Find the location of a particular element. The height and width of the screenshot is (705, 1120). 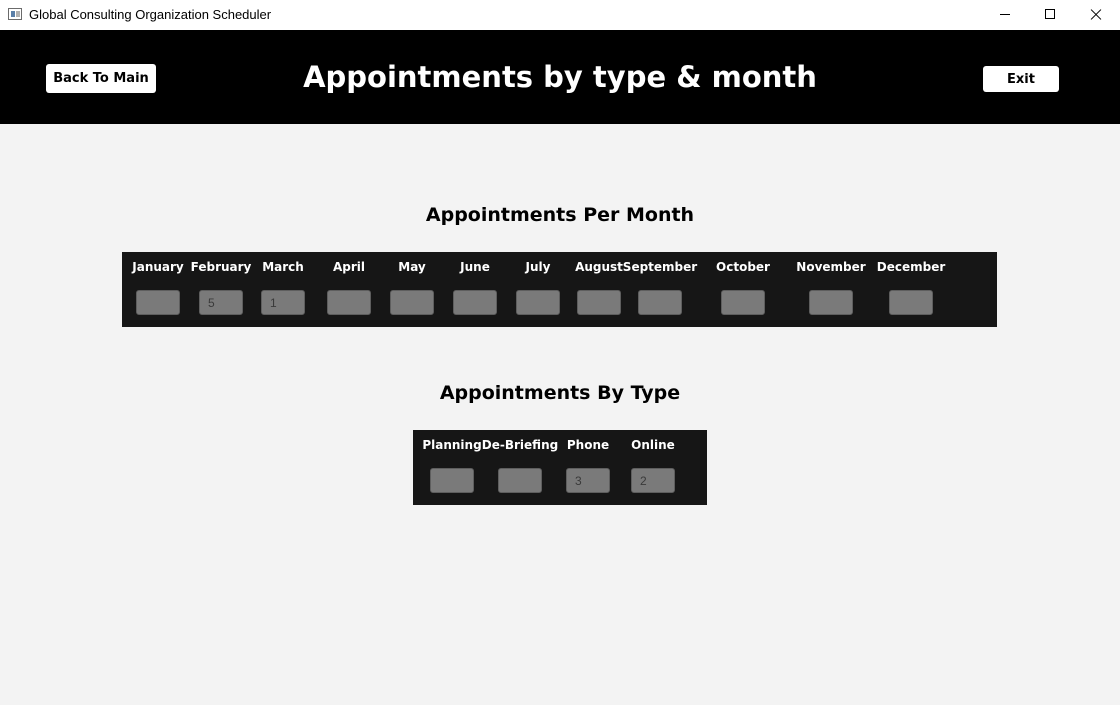

type-count-field: 2 is located at coordinates (653, 480).